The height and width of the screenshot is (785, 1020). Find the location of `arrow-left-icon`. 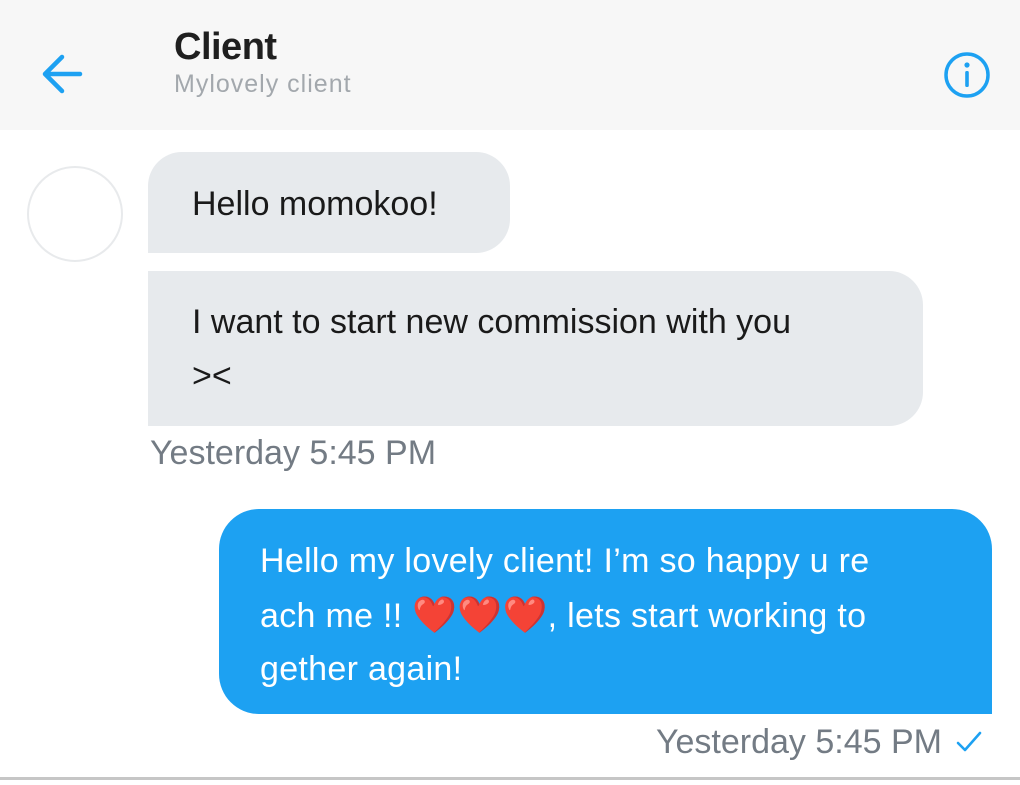

arrow-left-icon is located at coordinates (62, 74).